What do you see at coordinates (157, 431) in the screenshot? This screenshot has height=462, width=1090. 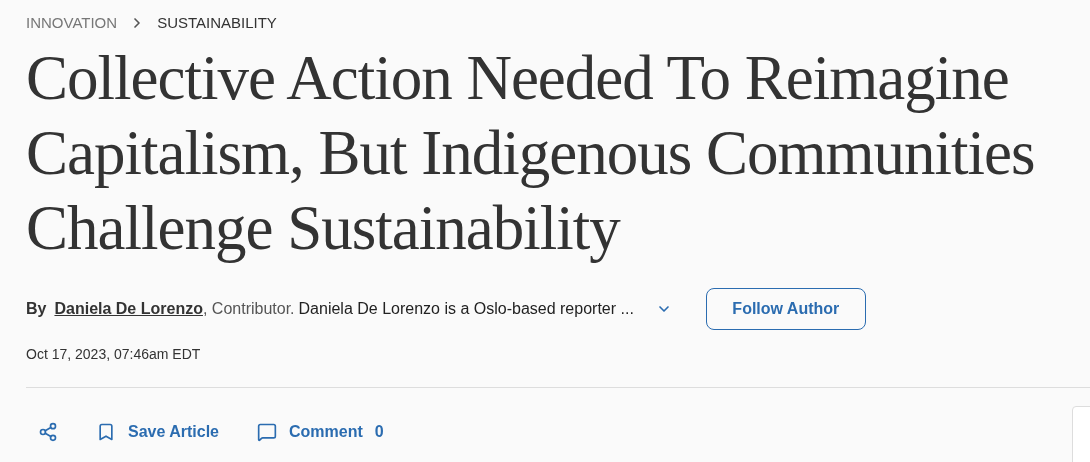 I see `save-article-button: Save Article` at bounding box center [157, 431].